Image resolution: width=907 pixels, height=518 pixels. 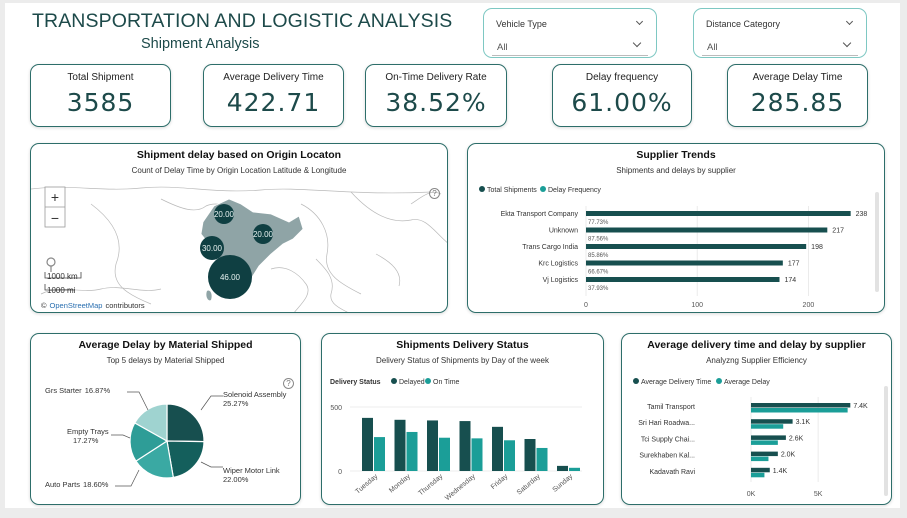 What do you see at coordinates (62, 276) in the screenshot?
I see `scale-km-label: 1000 km` at bounding box center [62, 276].